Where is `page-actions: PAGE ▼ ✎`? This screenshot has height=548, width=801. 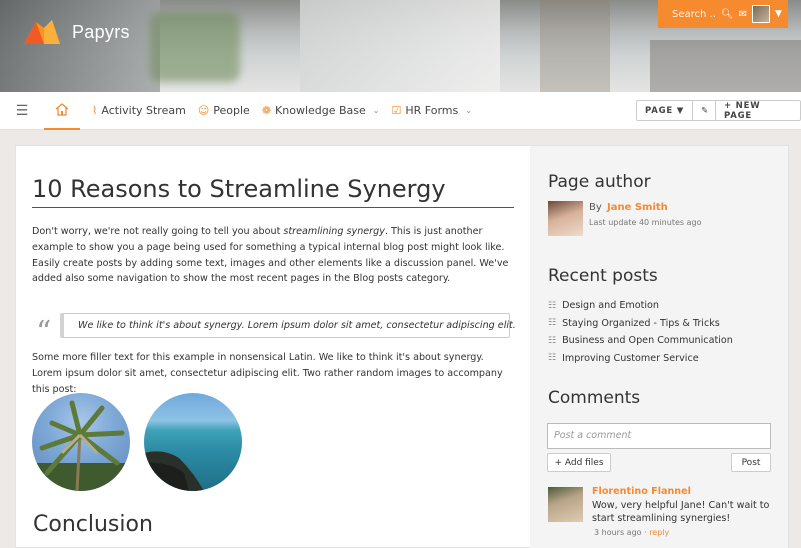 page-actions: PAGE ▼ ✎ is located at coordinates (677, 110).